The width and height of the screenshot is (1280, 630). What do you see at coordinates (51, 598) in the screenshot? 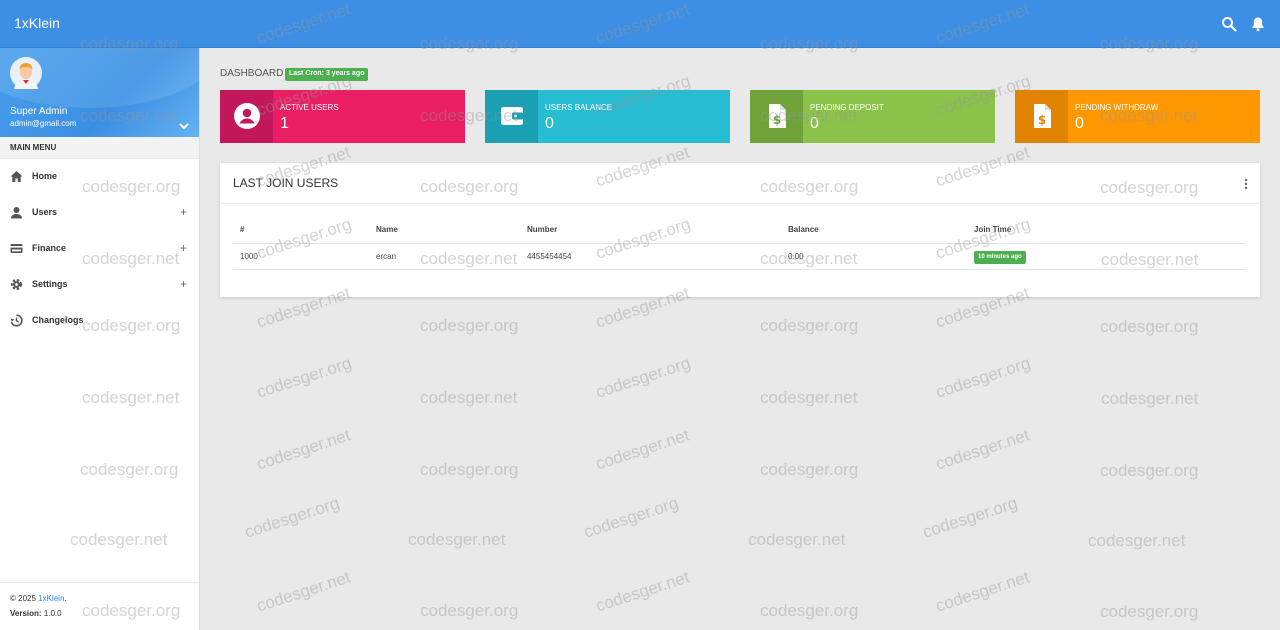
I see `brand-link: 1xKlein` at bounding box center [51, 598].